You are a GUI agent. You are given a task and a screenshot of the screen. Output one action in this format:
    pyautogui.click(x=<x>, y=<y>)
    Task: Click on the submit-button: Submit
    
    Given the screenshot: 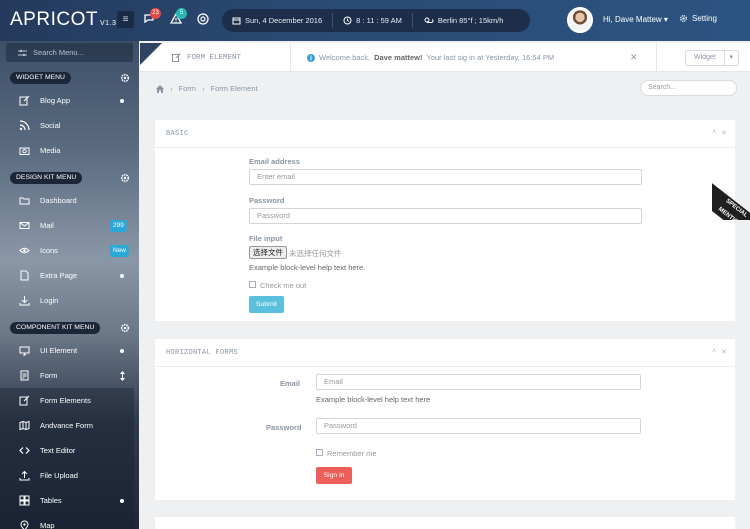 What is the action you would take?
    pyautogui.click(x=266, y=304)
    